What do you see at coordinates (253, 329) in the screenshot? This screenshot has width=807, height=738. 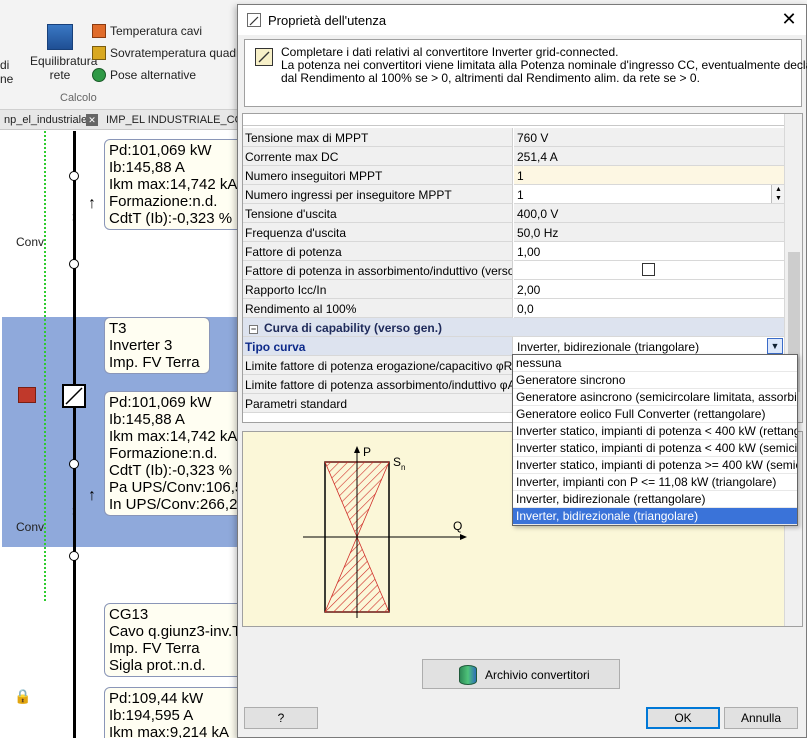 I see `collapse-icon: −` at bounding box center [253, 329].